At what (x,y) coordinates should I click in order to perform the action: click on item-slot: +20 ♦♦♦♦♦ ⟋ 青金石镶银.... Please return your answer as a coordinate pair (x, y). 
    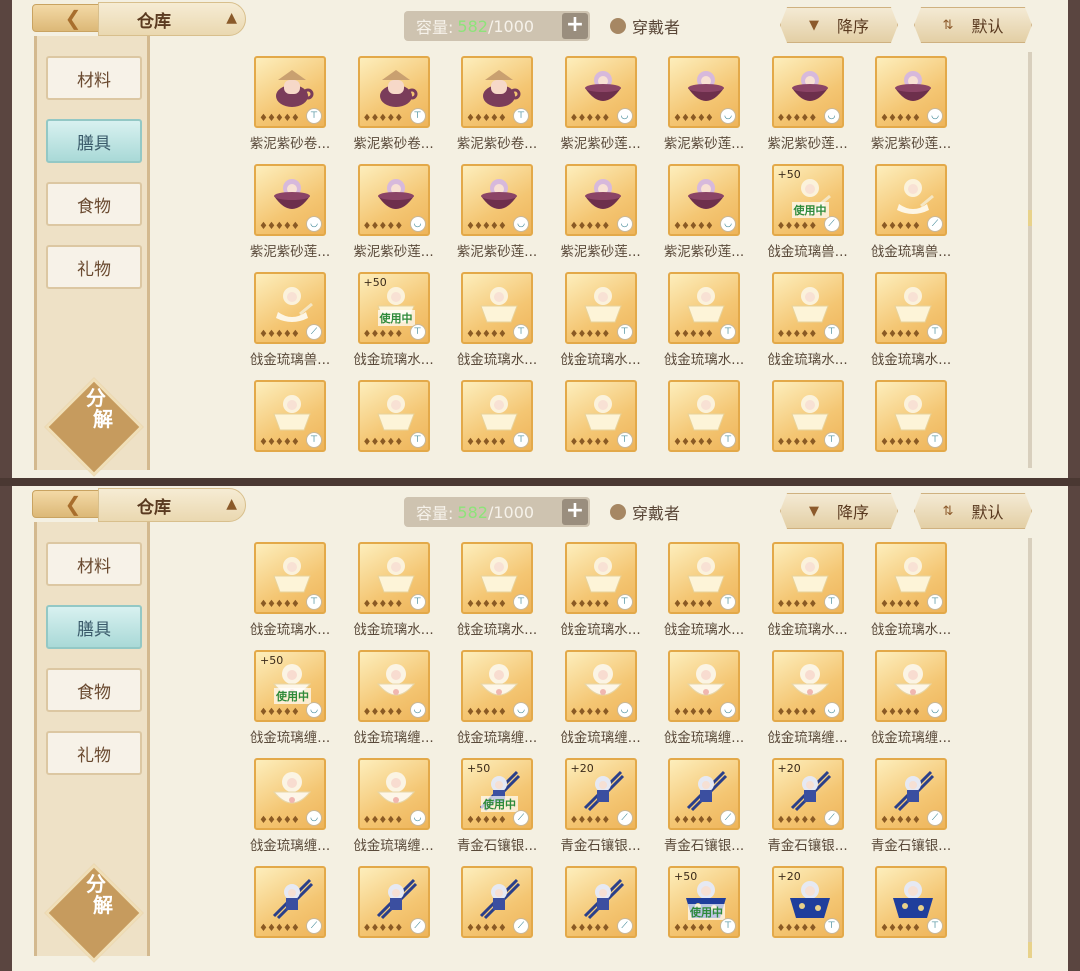
    Looking at the image, I should click on (808, 808).